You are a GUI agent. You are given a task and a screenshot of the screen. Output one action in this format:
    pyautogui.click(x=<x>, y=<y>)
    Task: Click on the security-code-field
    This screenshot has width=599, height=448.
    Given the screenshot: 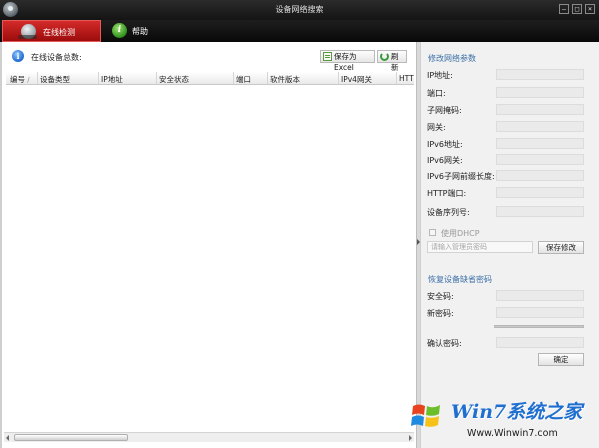 What is the action you would take?
    pyautogui.click(x=540, y=295)
    